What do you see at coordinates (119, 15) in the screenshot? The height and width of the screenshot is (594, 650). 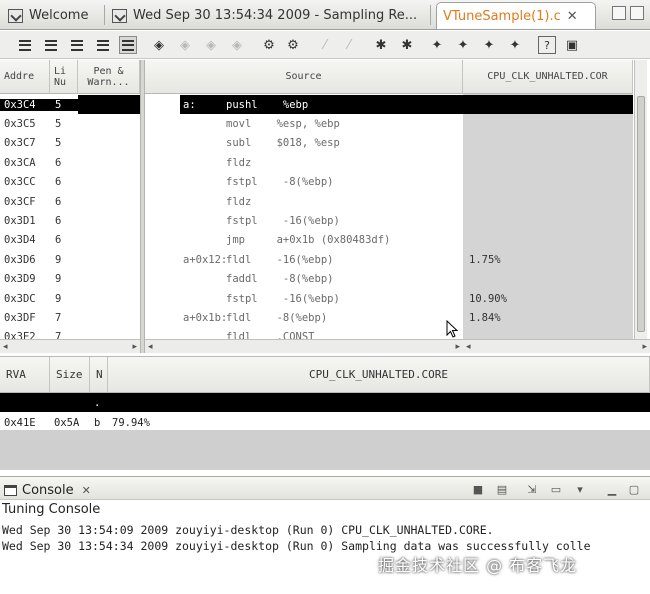 I see `results-tab-icon` at bounding box center [119, 15].